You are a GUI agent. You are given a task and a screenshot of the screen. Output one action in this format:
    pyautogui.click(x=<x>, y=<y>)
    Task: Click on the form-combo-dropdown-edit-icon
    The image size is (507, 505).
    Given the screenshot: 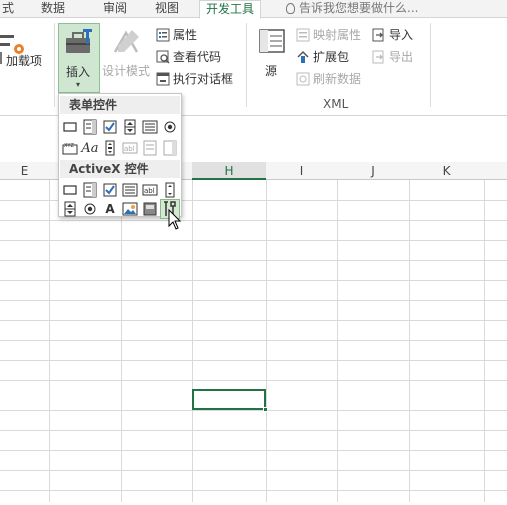 What is the action you would take?
    pyautogui.click(x=170, y=148)
    